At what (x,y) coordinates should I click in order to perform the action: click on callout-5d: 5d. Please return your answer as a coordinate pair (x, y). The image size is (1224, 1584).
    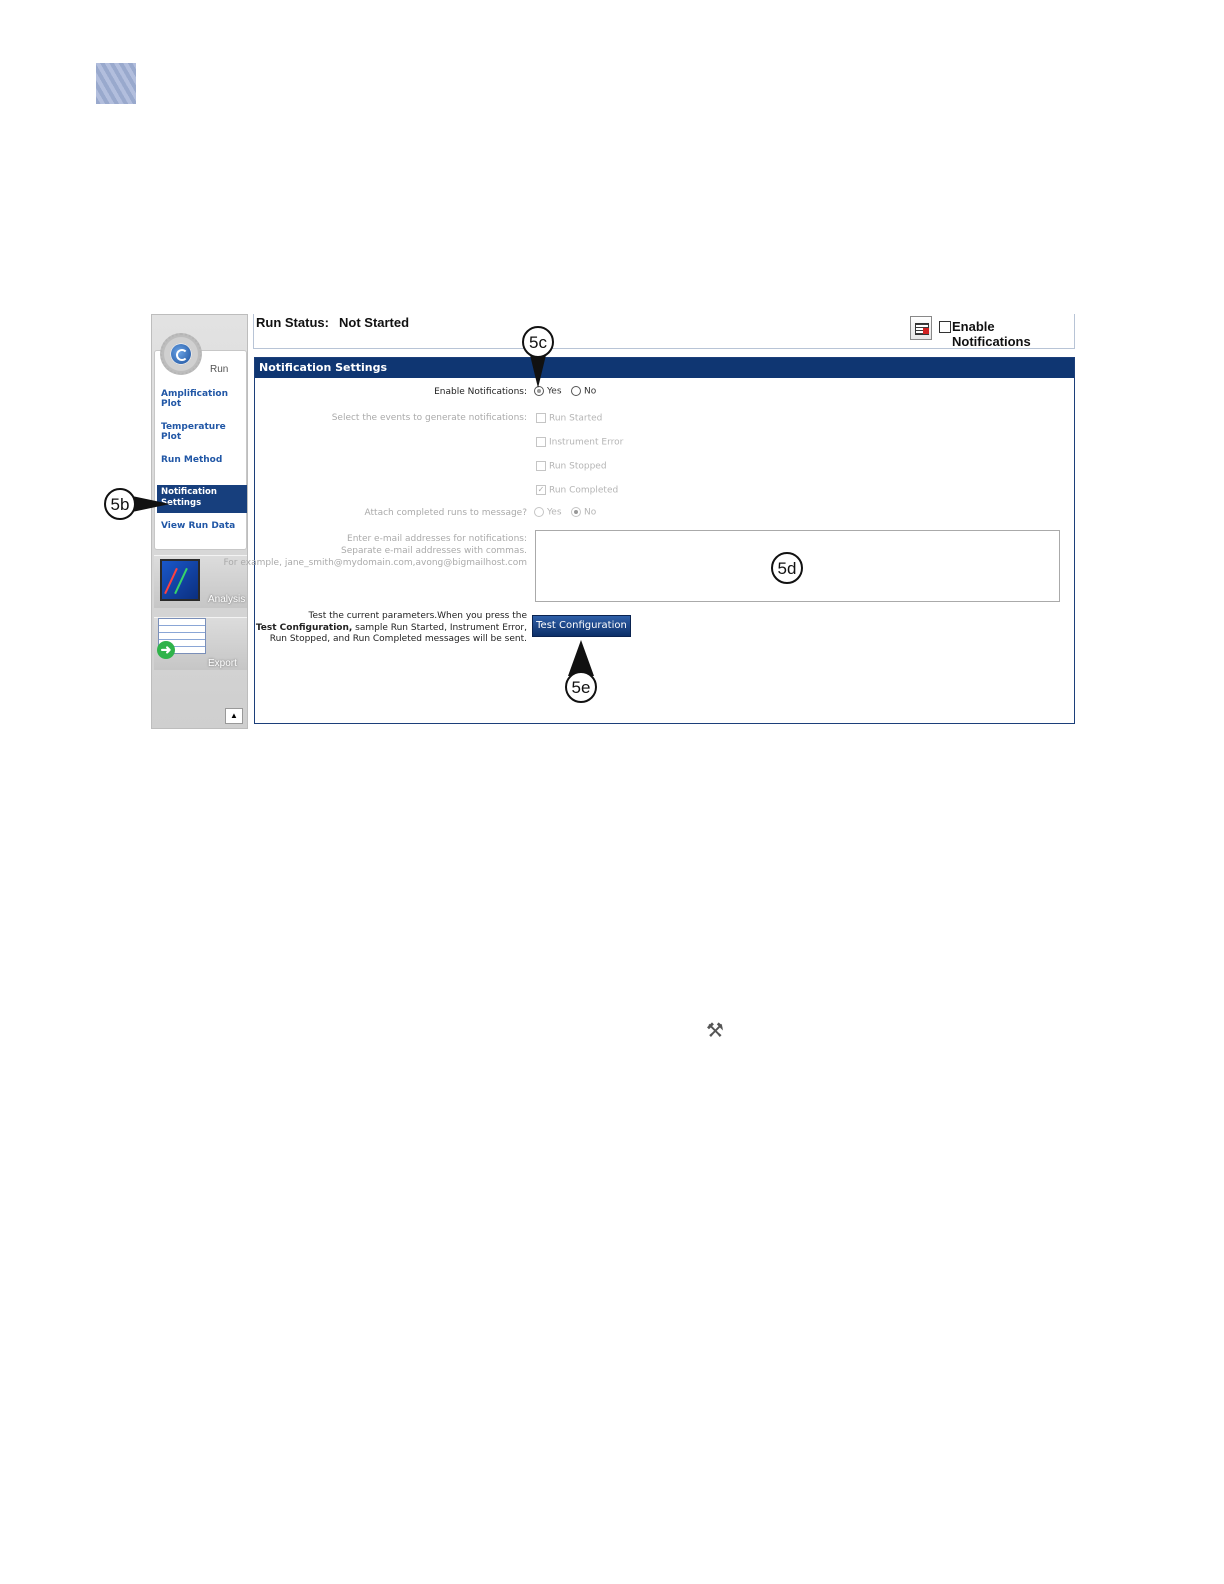
    Looking at the image, I should click on (787, 568).